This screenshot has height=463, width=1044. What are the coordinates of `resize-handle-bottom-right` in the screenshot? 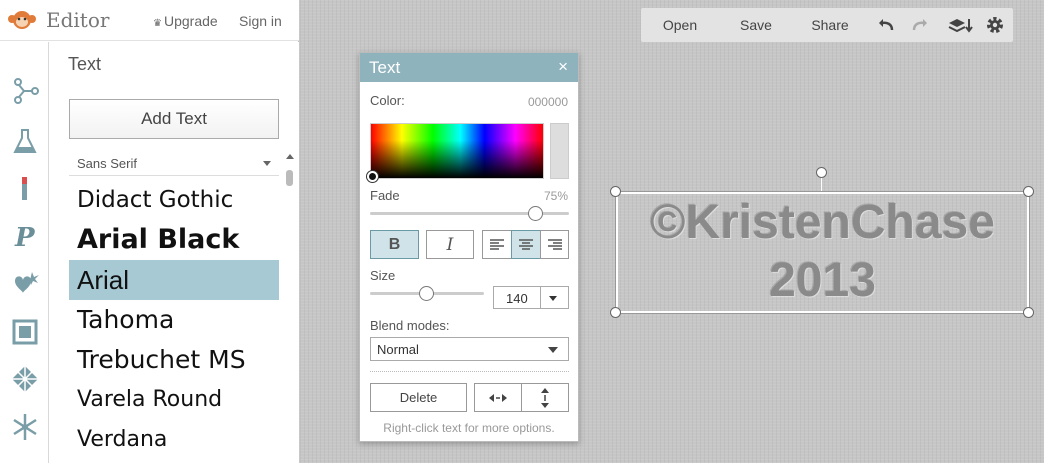 It's located at (1028, 312).